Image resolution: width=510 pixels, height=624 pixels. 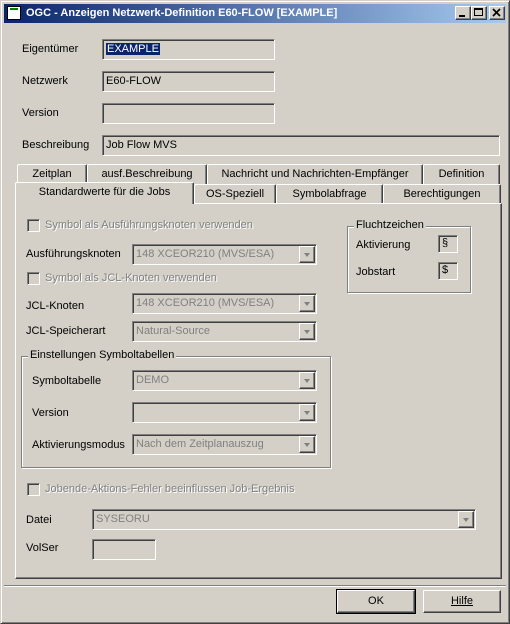 I want to click on jobstart-char-field: $, so click(x=448, y=271).